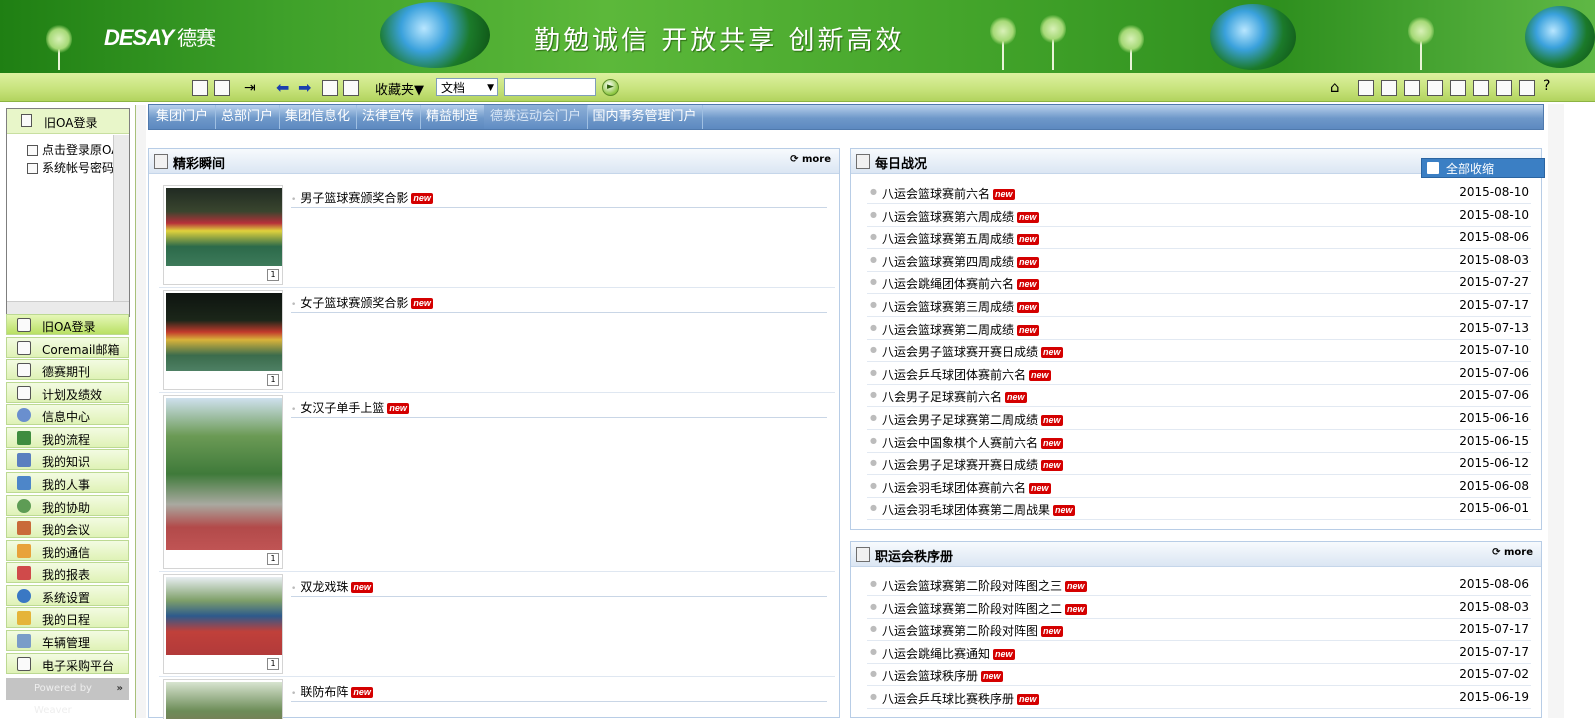  What do you see at coordinates (1199, 697) in the screenshot?
I see `news-row: ● 八运会乒乓球比赛秩序册 new 2015-06-19` at bounding box center [1199, 697].